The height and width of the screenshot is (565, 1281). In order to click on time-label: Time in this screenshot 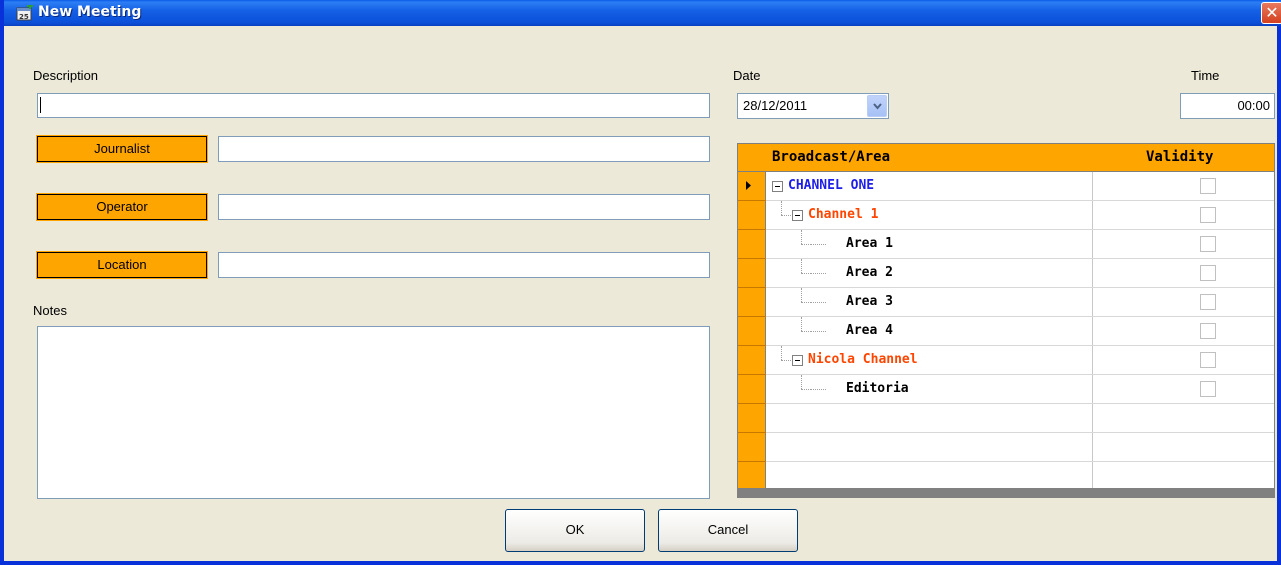, I will do `click(1205, 75)`.